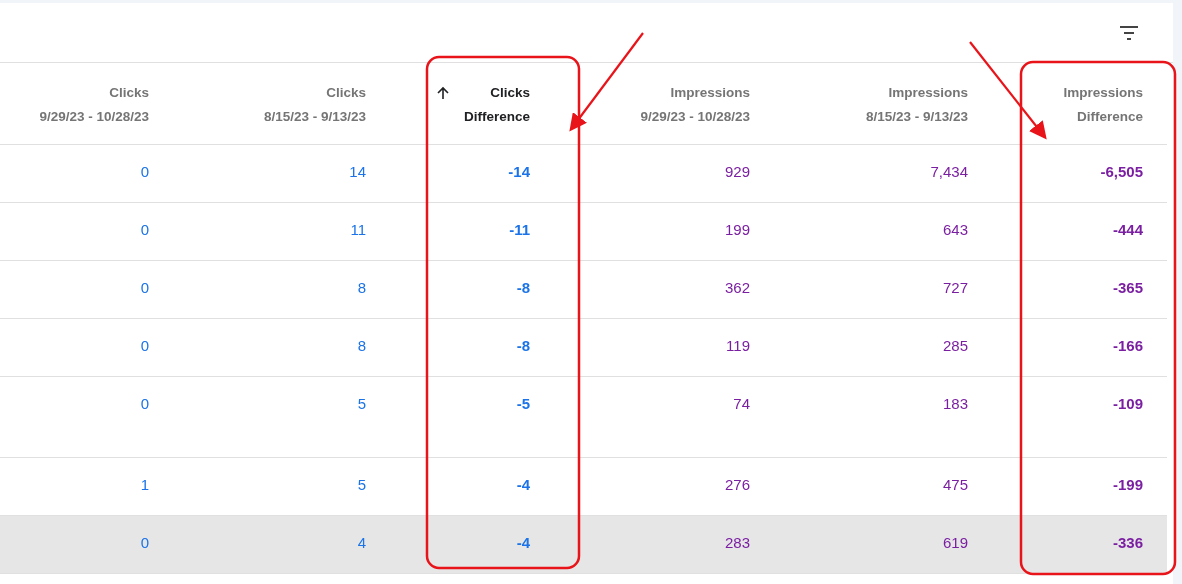 The height and width of the screenshot is (584, 1182). I want to click on table-cell: -336, so click(1079, 545).